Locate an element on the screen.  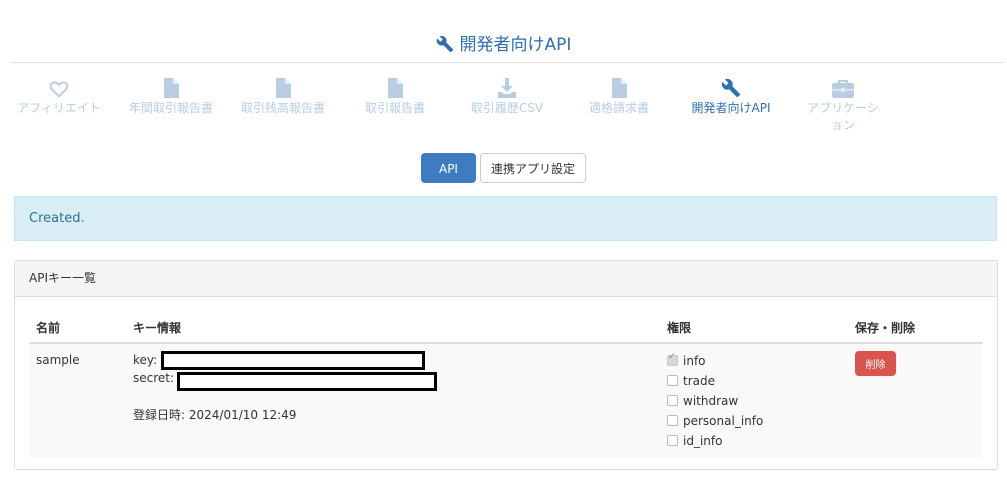
panel-title: APIキー一覧 is located at coordinates (506, 279).